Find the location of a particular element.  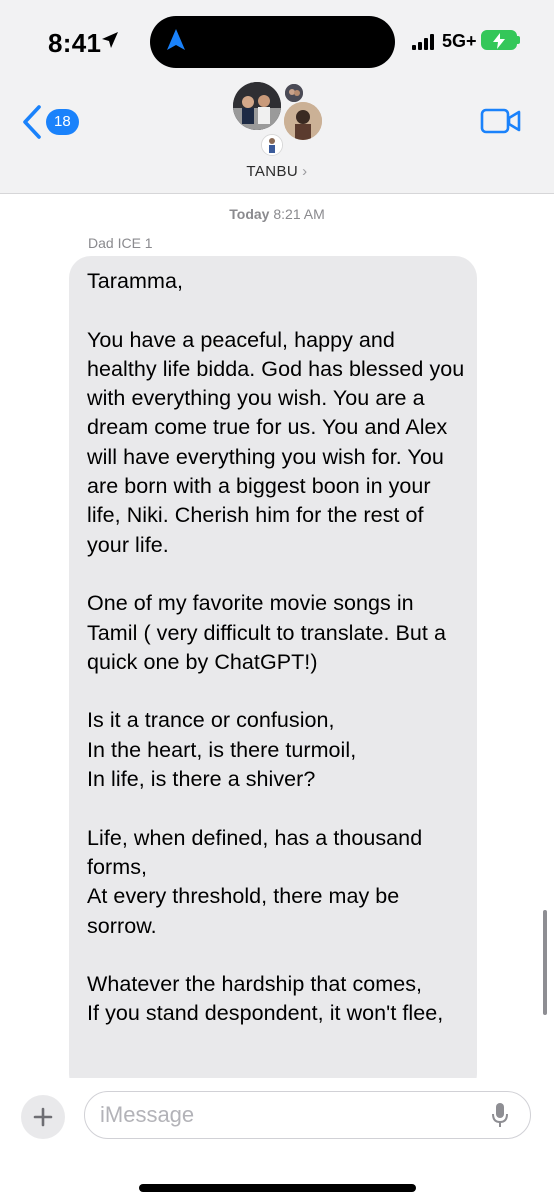

sender-name: Dad ICE 1 is located at coordinates (120, 243).